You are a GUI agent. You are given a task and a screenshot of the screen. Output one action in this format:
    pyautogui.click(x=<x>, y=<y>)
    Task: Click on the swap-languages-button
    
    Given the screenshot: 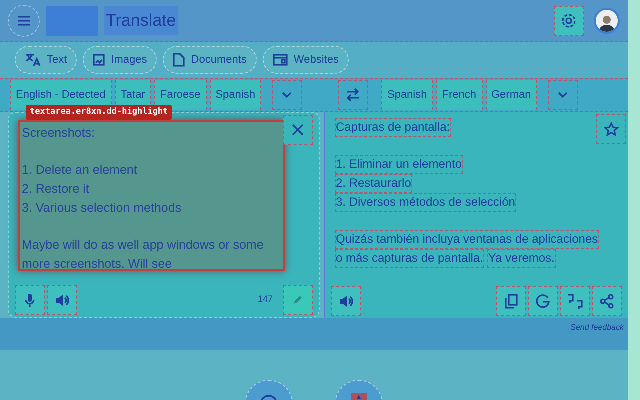 What is the action you would take?
    pyautogui.click(x=353, y=95)
    